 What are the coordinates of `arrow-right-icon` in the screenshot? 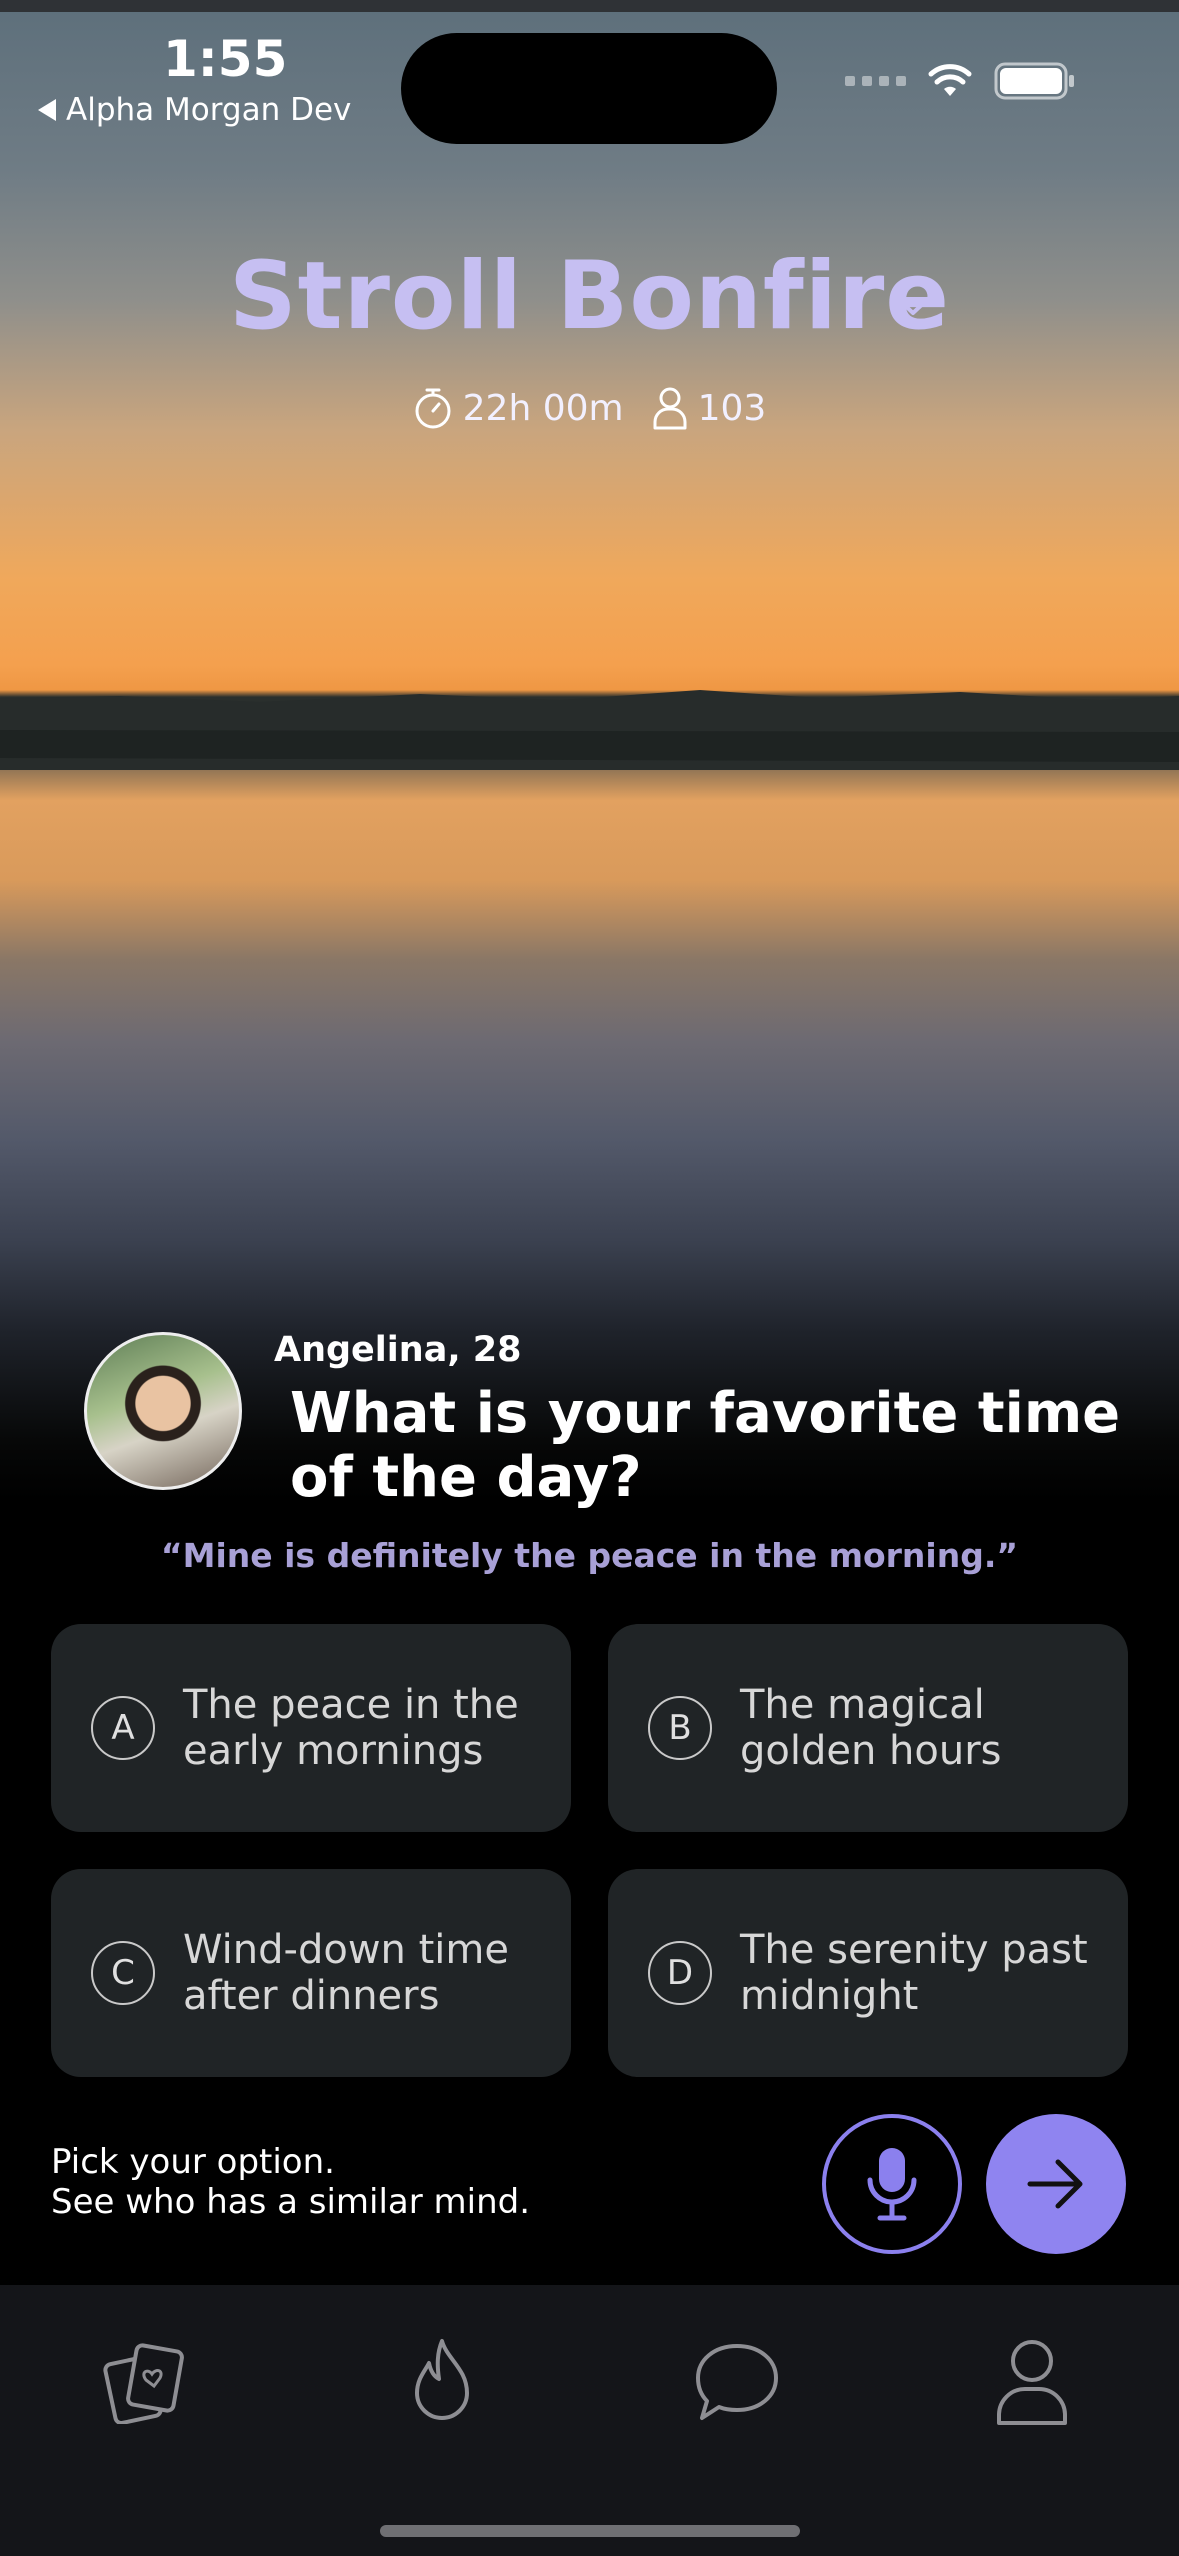 It's located at (1055, 2184).